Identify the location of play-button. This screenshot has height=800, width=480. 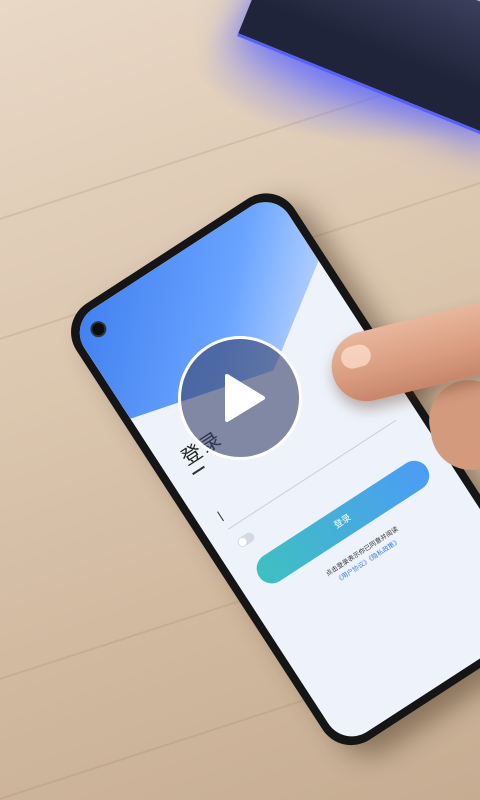
(240, 398).